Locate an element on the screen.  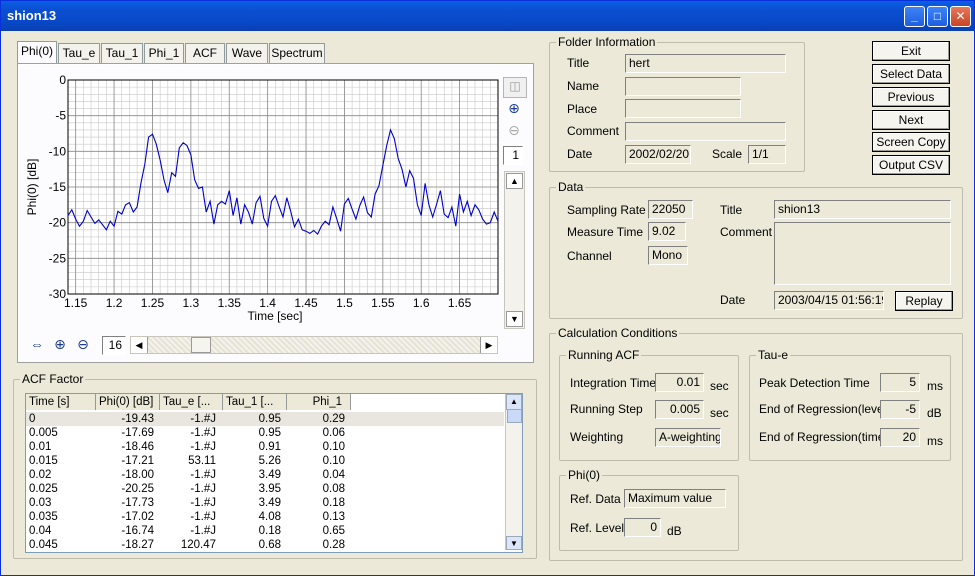
table-scroll-up-icon: ▲ is located at coordinates (514, 402).